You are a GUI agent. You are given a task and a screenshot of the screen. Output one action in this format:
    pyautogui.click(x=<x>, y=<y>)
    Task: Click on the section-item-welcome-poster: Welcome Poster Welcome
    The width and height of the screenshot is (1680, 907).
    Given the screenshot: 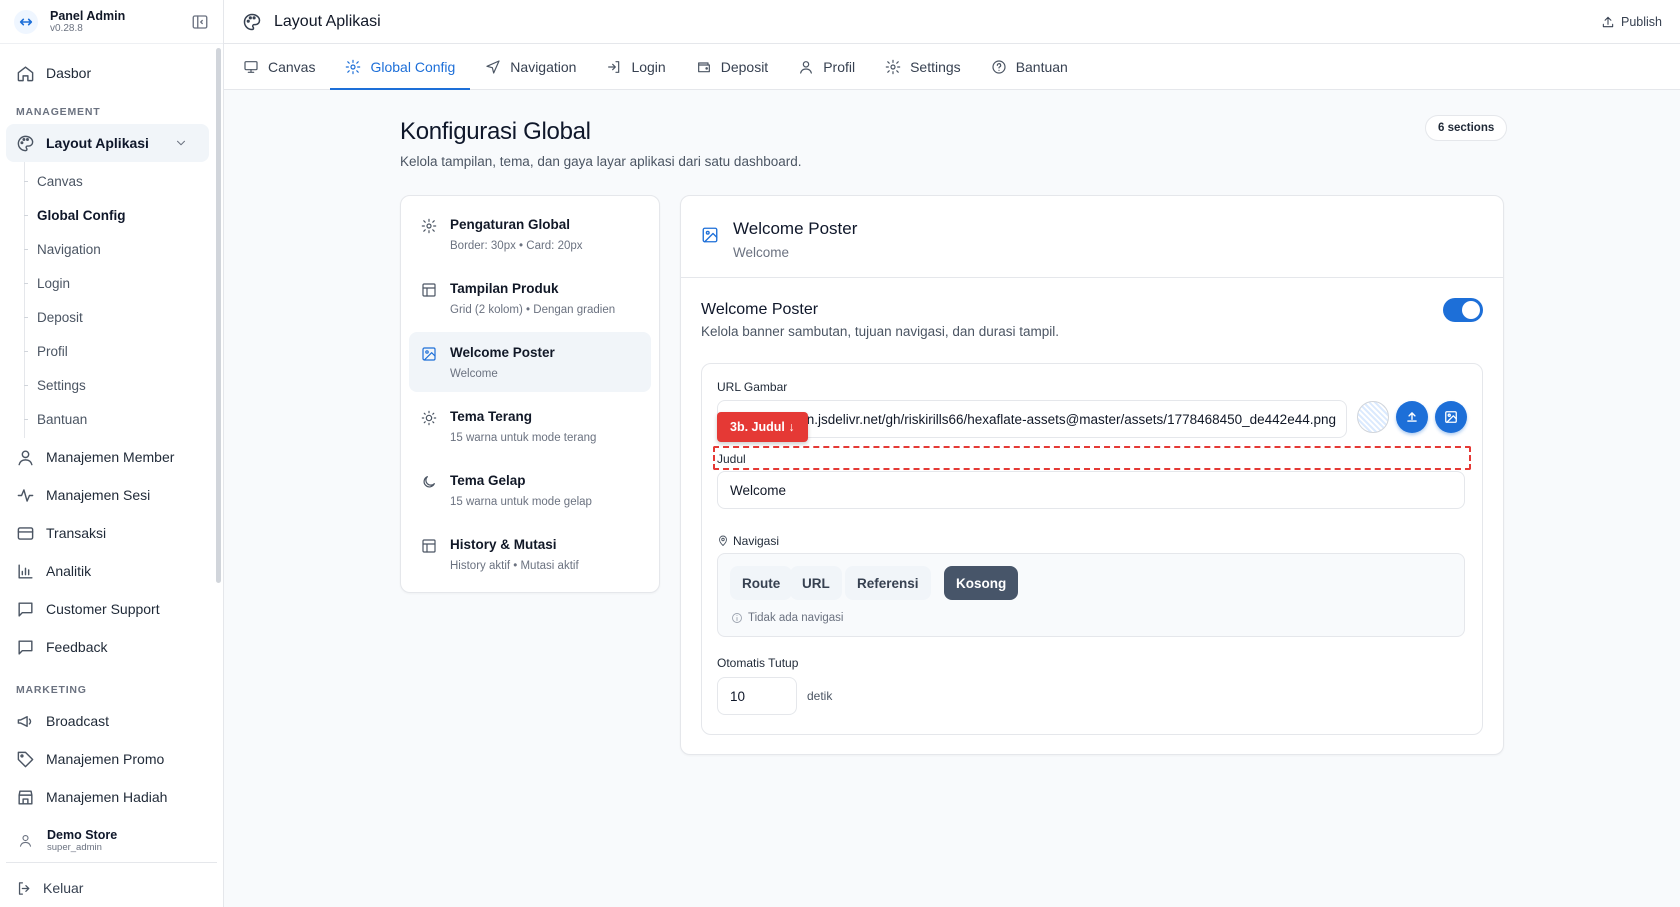 What is the action you would take?
    pyautogui.click(x=530, y=362)
    